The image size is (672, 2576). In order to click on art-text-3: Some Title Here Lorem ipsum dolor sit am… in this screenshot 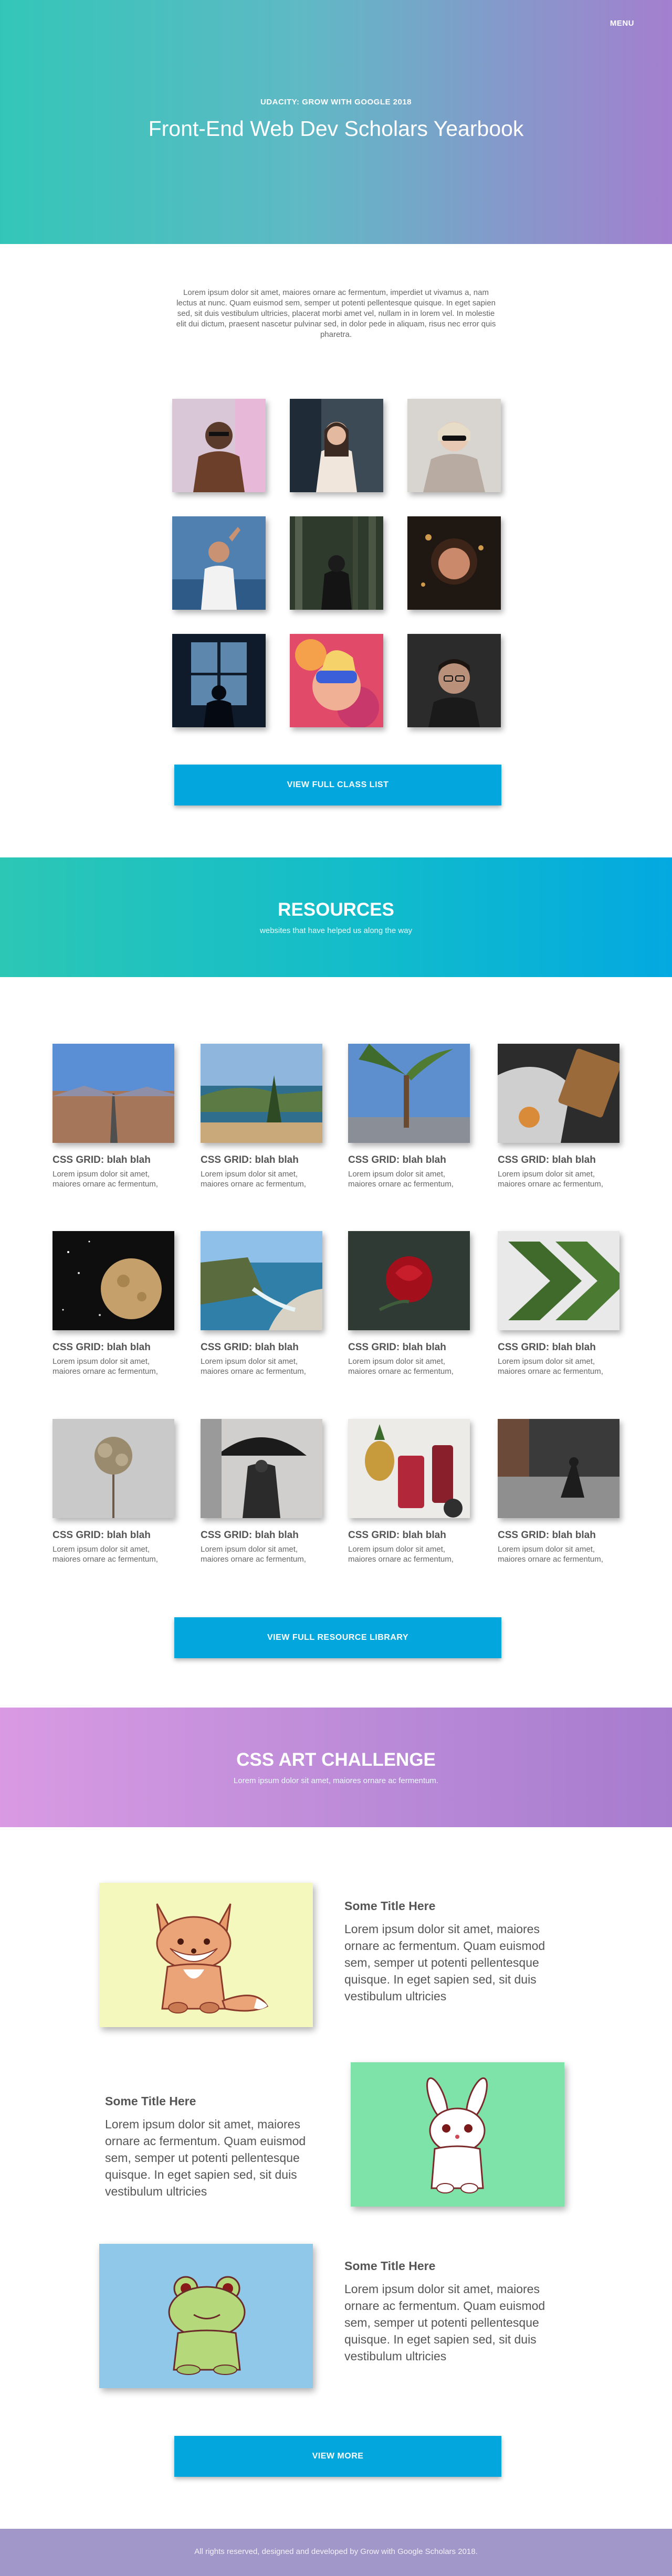, I will do `click(457, 2312)`.